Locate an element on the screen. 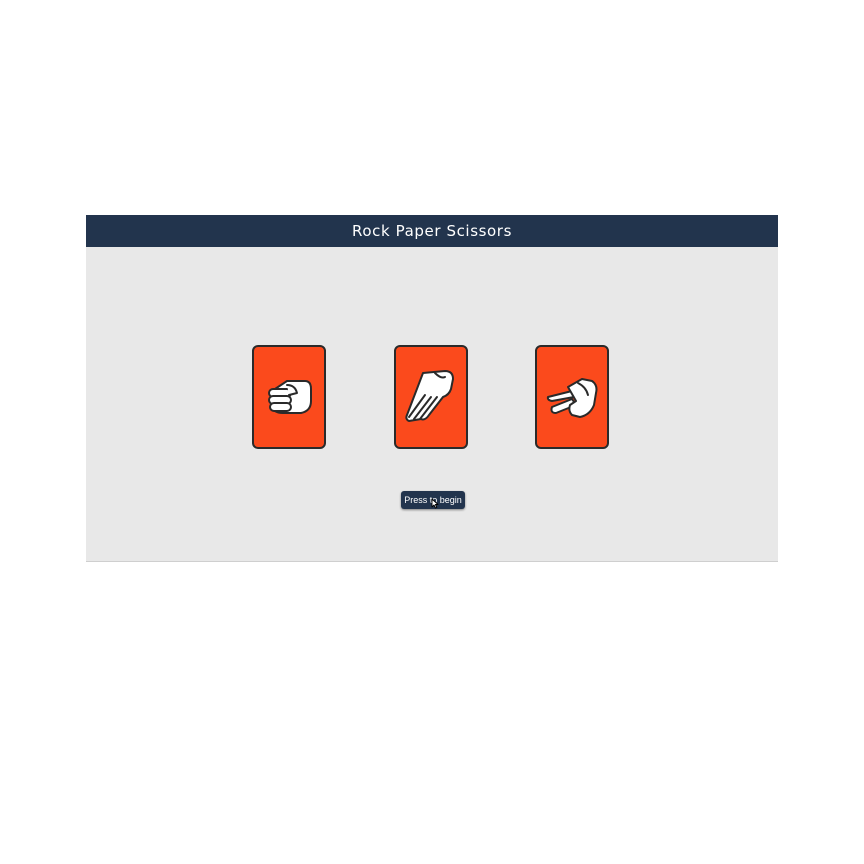  scissors-card is located at coordinates (572, 397).